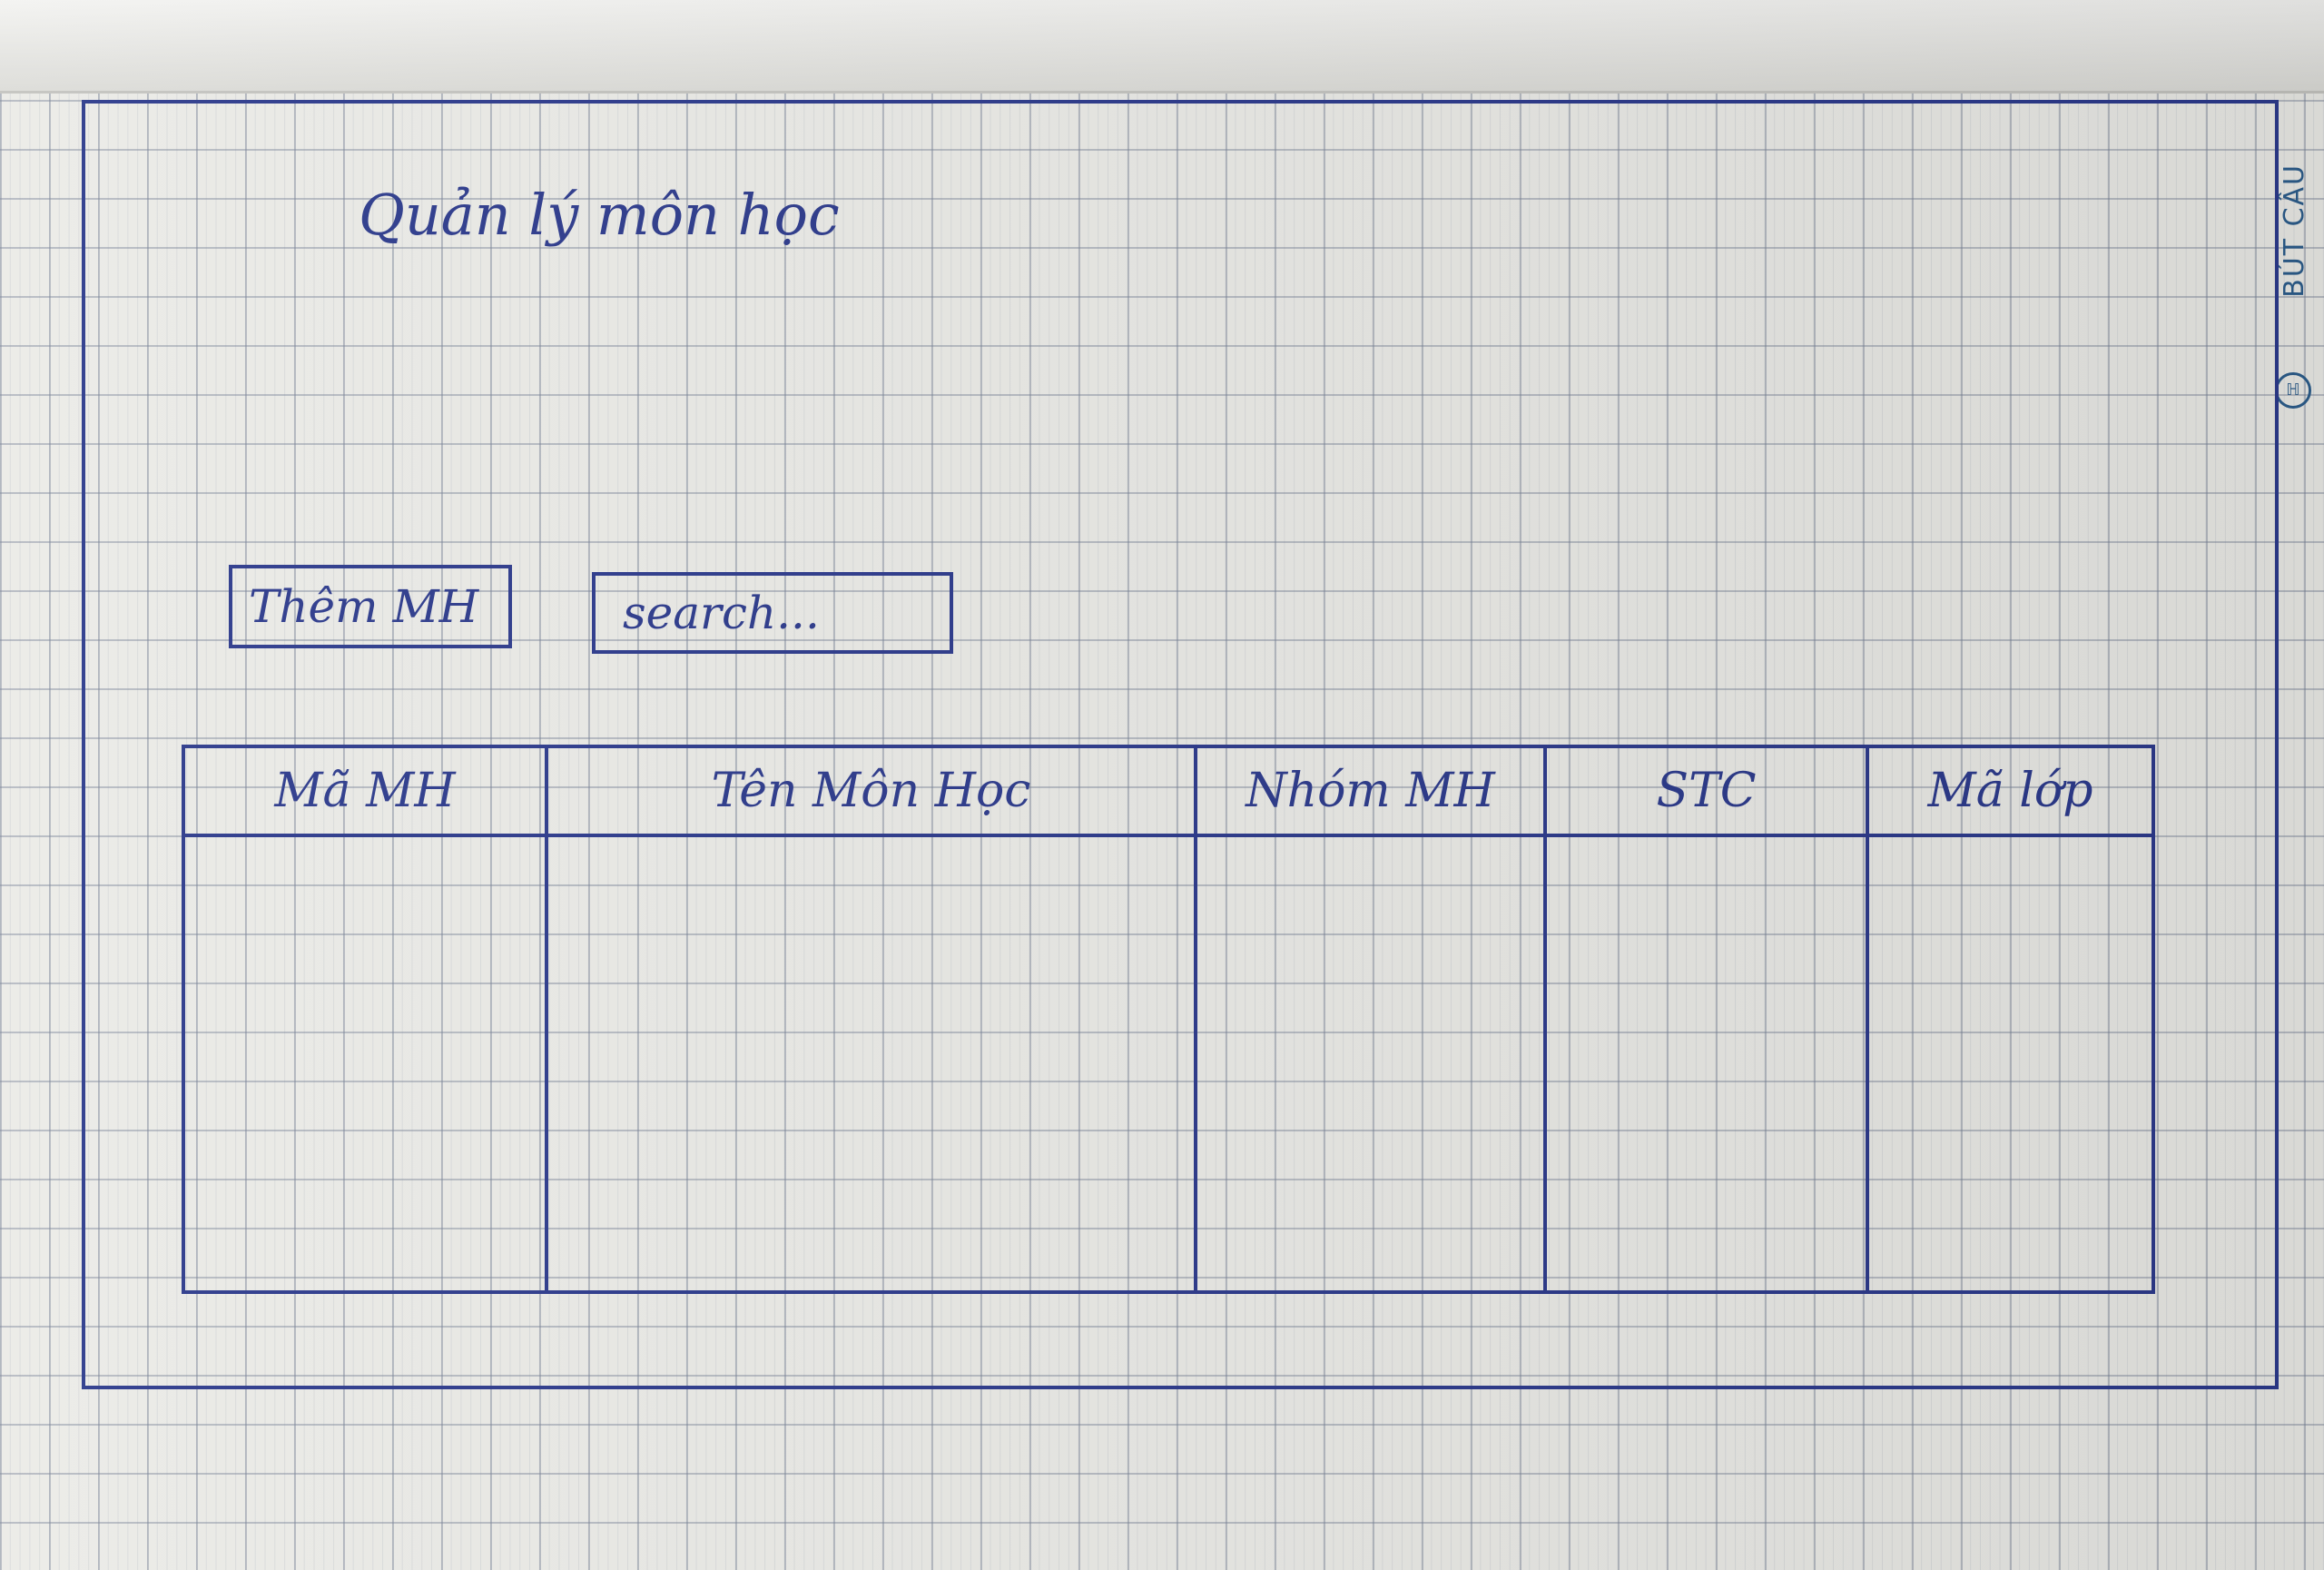  Describe the element at coordinates (2293, 391) in the screenshot. I see `brand-logo-icon: ℍ` at that location.